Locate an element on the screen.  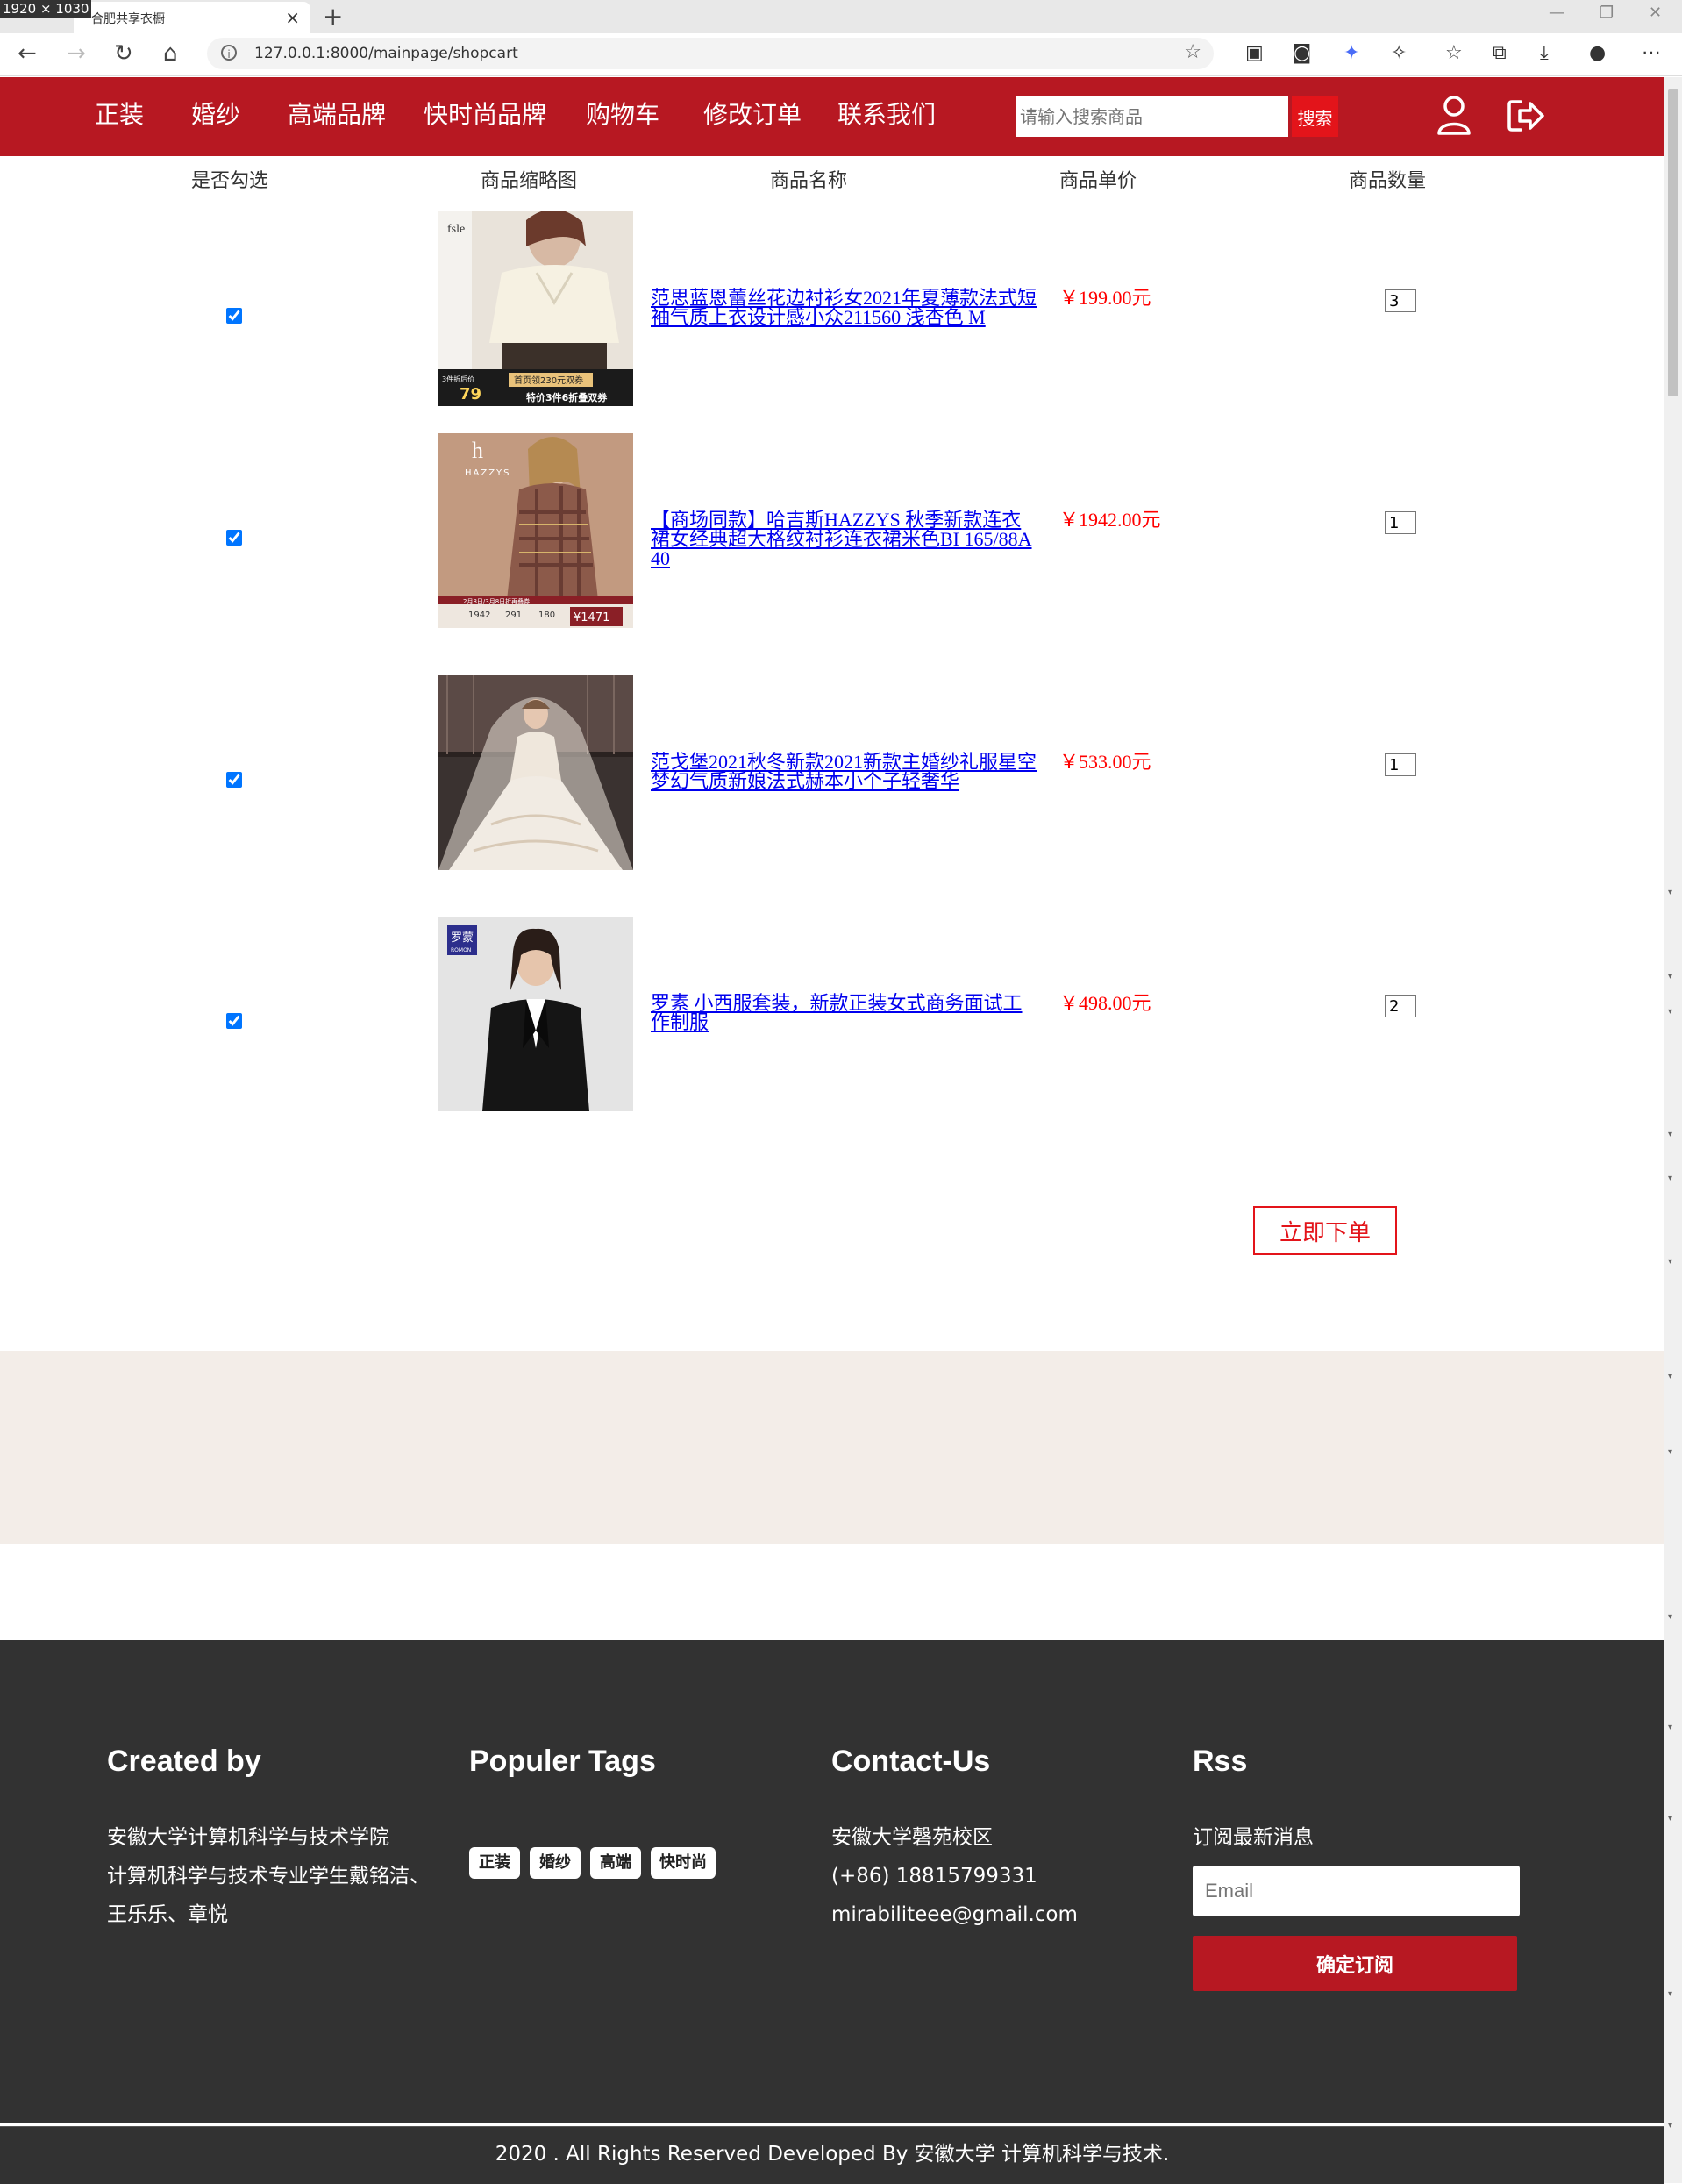
footer-rss-text: 订阅最新消息 is located at coordinates (1253, 1837).